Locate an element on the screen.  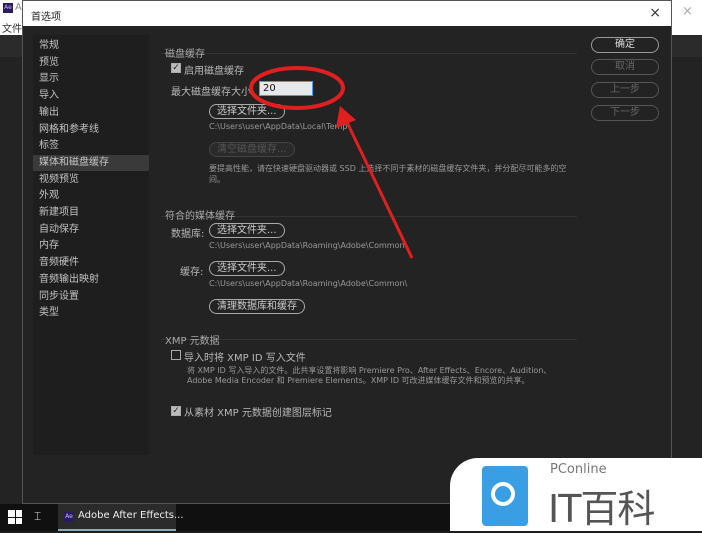
annotation-arrowhead is located at coordinates (346, 117).